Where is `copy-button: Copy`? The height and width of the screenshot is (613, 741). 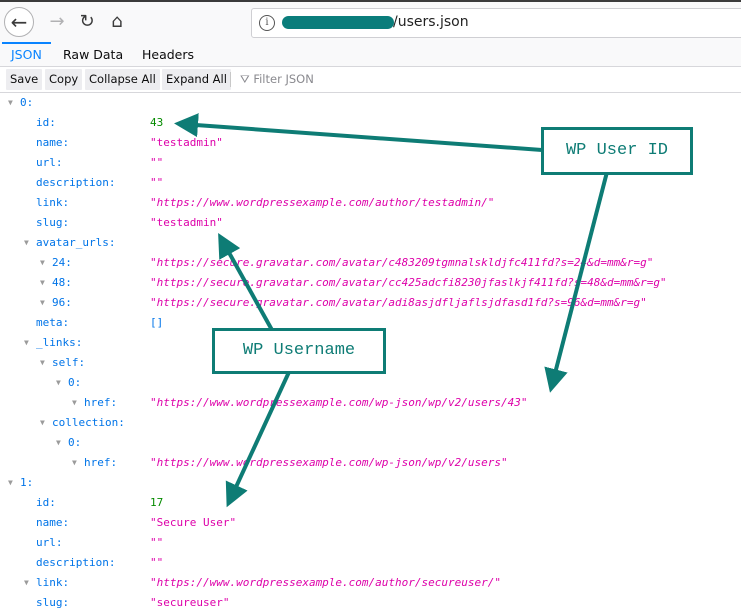
copy-button: Copy is located at coordinates (64, 79).